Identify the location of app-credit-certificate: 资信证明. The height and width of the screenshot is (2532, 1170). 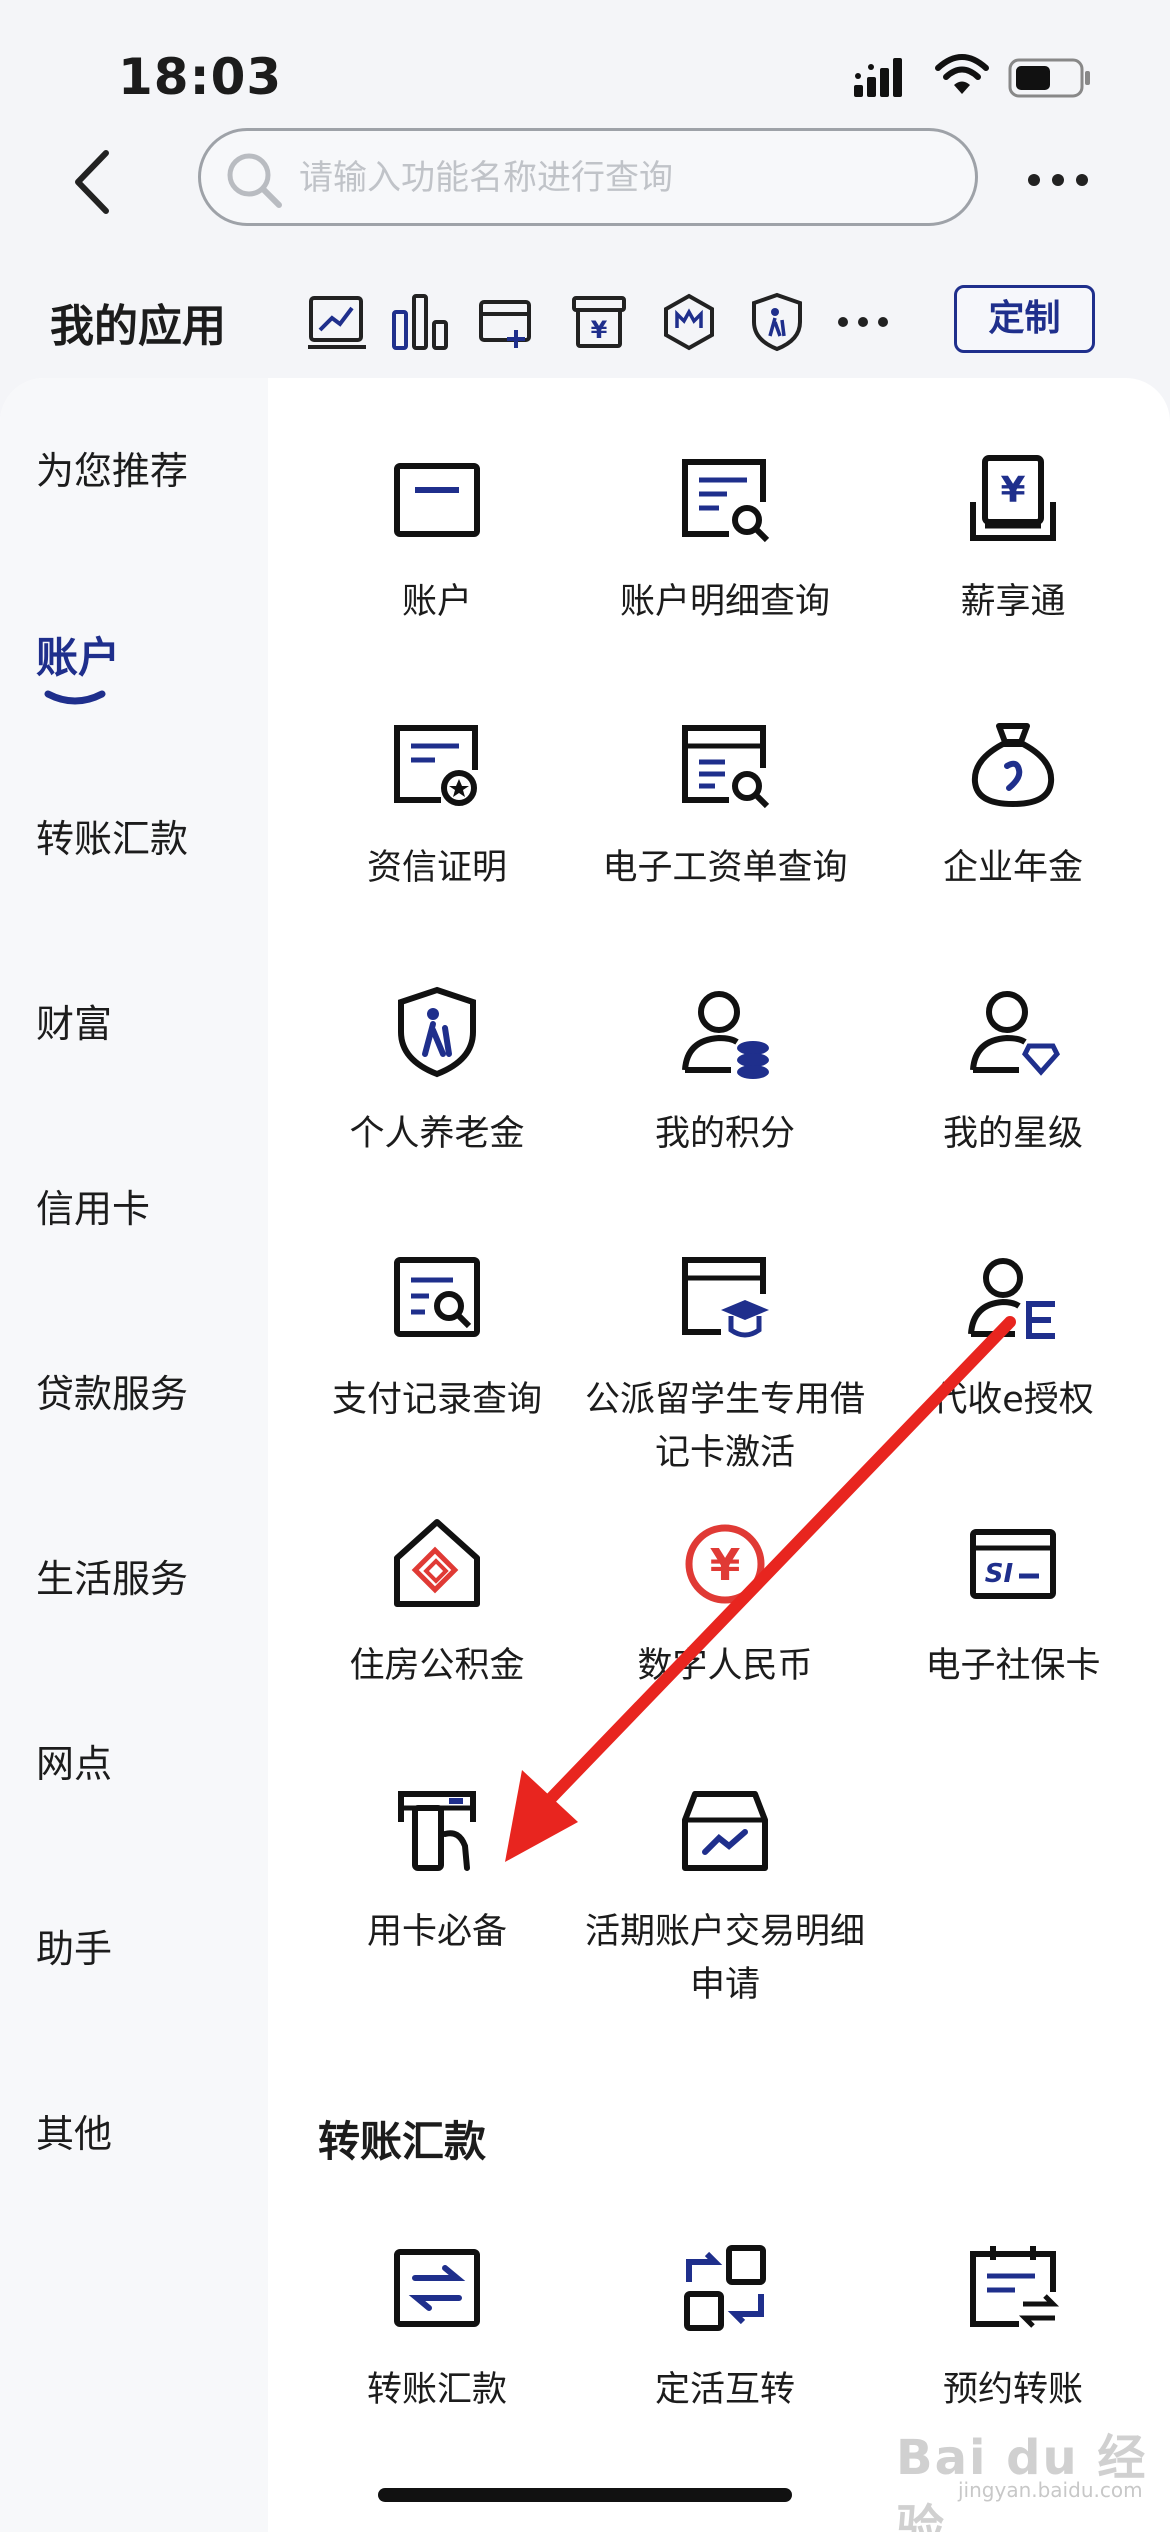
(437, 805).